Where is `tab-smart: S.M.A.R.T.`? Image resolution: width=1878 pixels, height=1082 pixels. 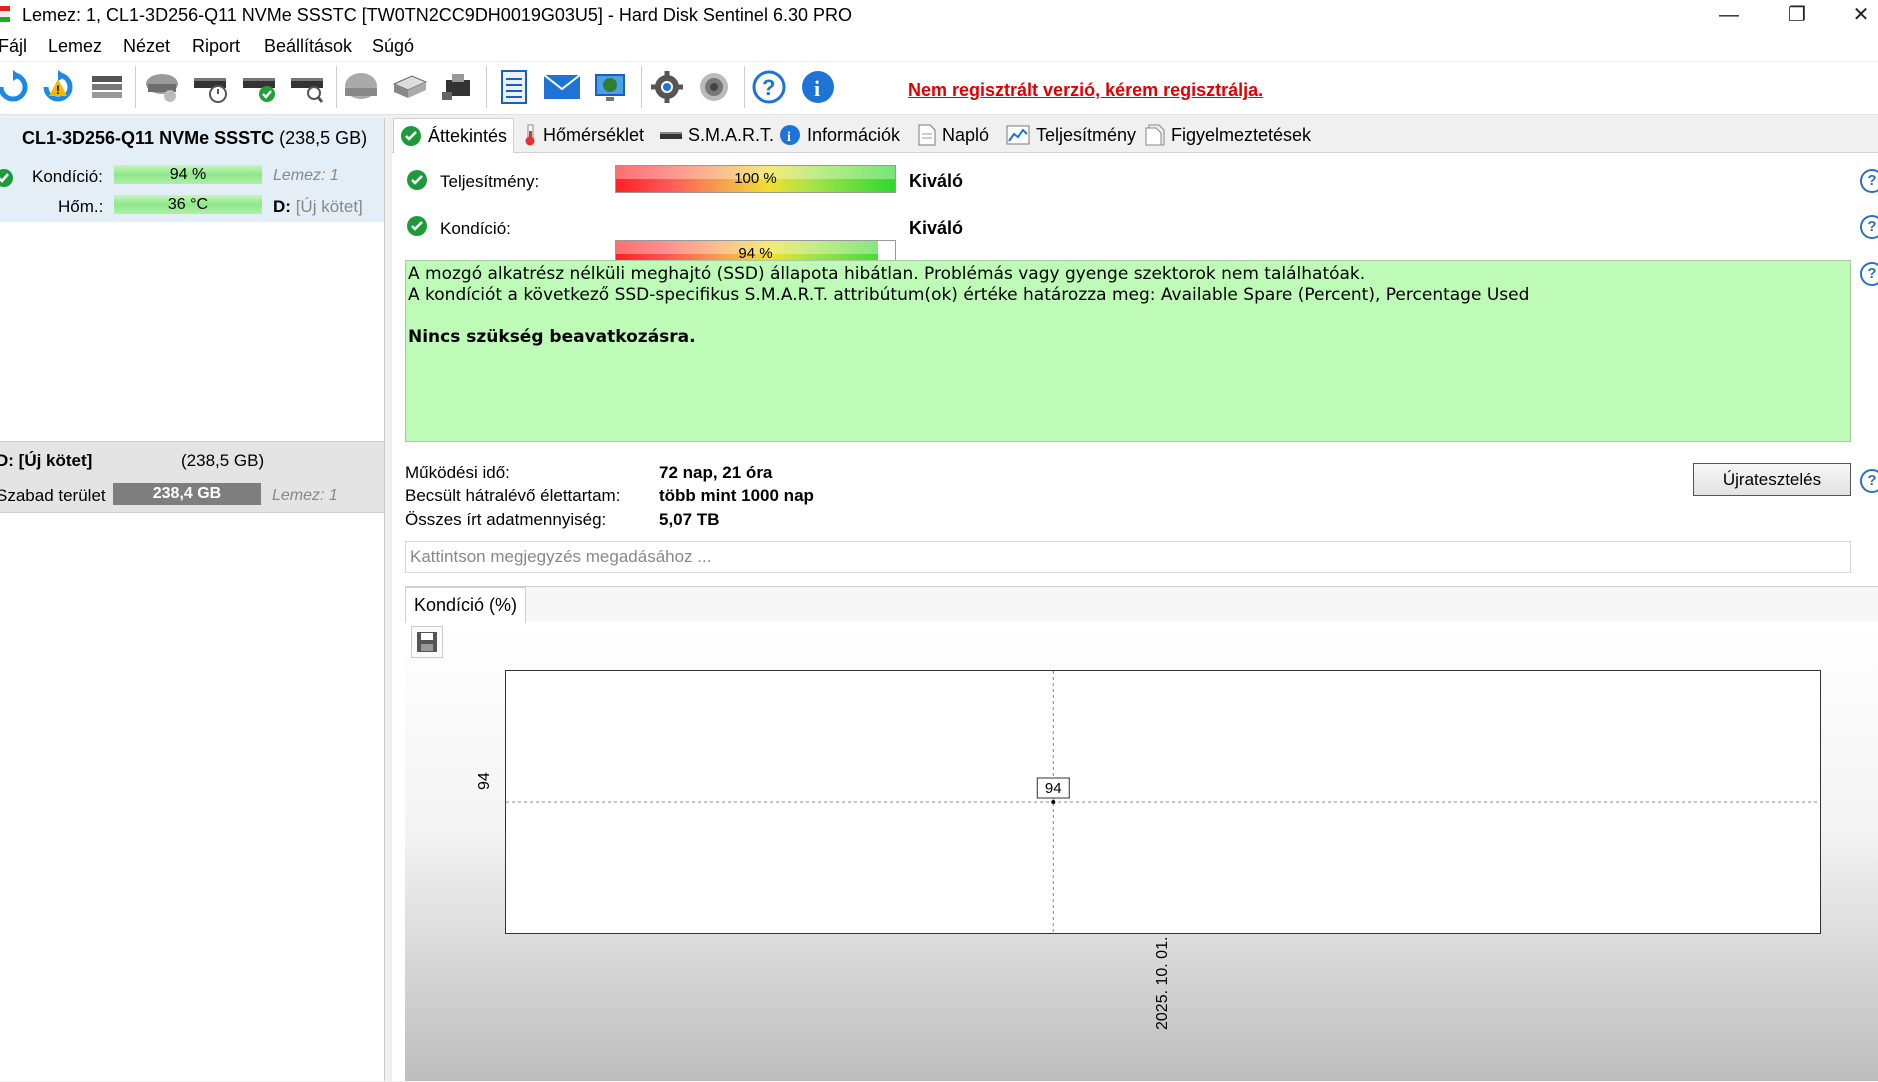 tab-smart: S.M.A.R.T. is located at coordinates (717, 135).